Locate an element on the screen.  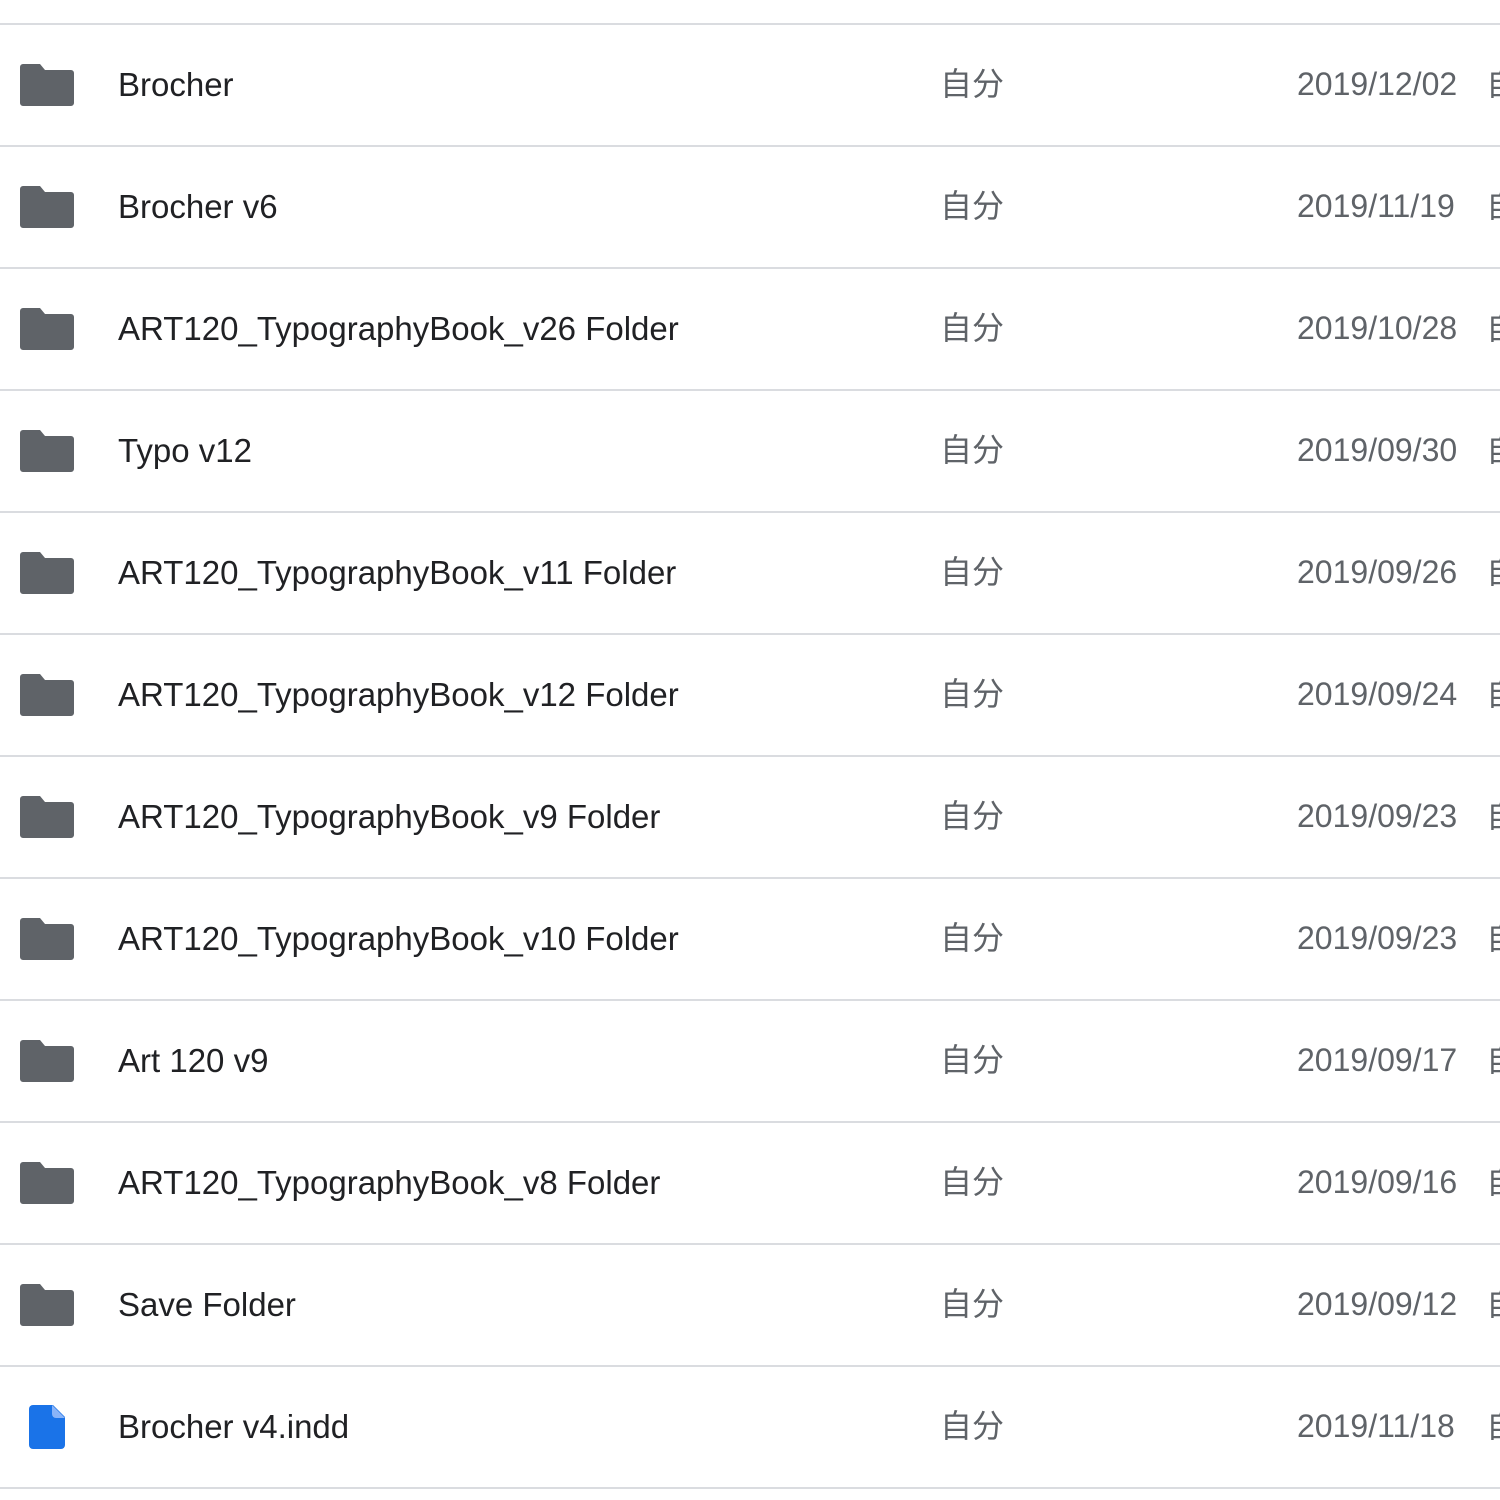
item-date: 2019/09/12 is located at coordinates (1377, 1304).